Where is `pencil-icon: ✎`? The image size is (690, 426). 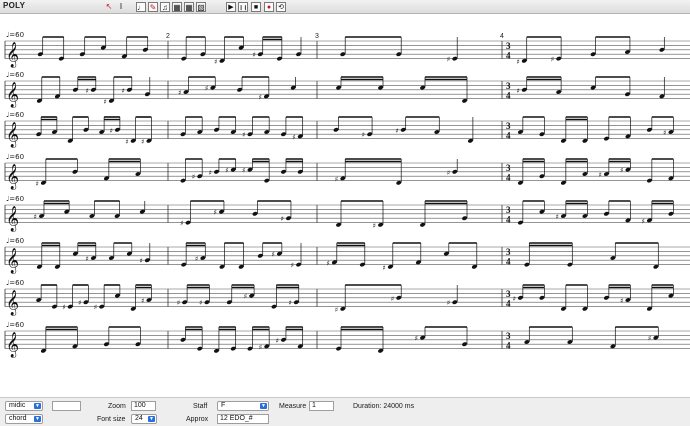
pencil-icon: ✎ is located at coordinates (153, 7).